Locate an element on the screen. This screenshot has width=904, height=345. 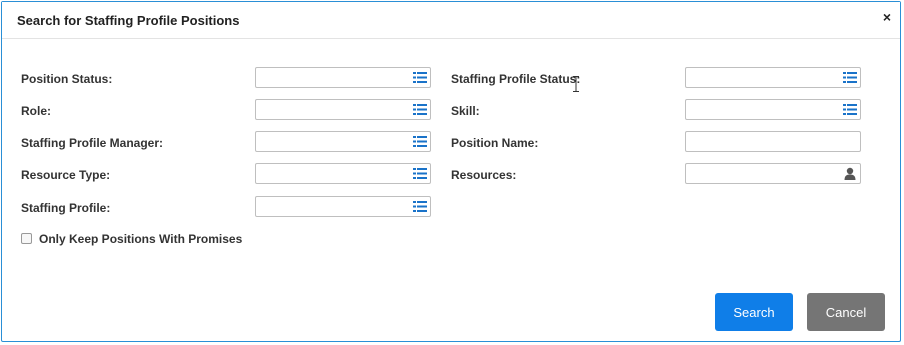
position-status-field is located at coordinates (343, 77).